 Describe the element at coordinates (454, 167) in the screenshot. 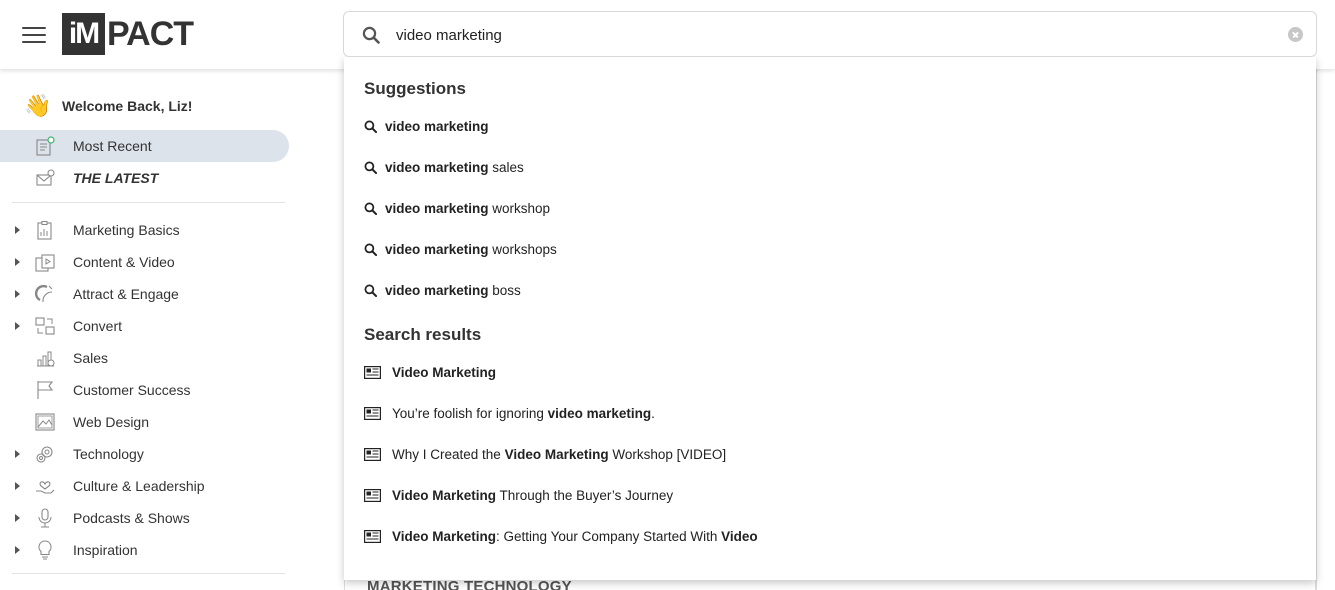

I see `suggestion-text: video marketing sales` at that location.